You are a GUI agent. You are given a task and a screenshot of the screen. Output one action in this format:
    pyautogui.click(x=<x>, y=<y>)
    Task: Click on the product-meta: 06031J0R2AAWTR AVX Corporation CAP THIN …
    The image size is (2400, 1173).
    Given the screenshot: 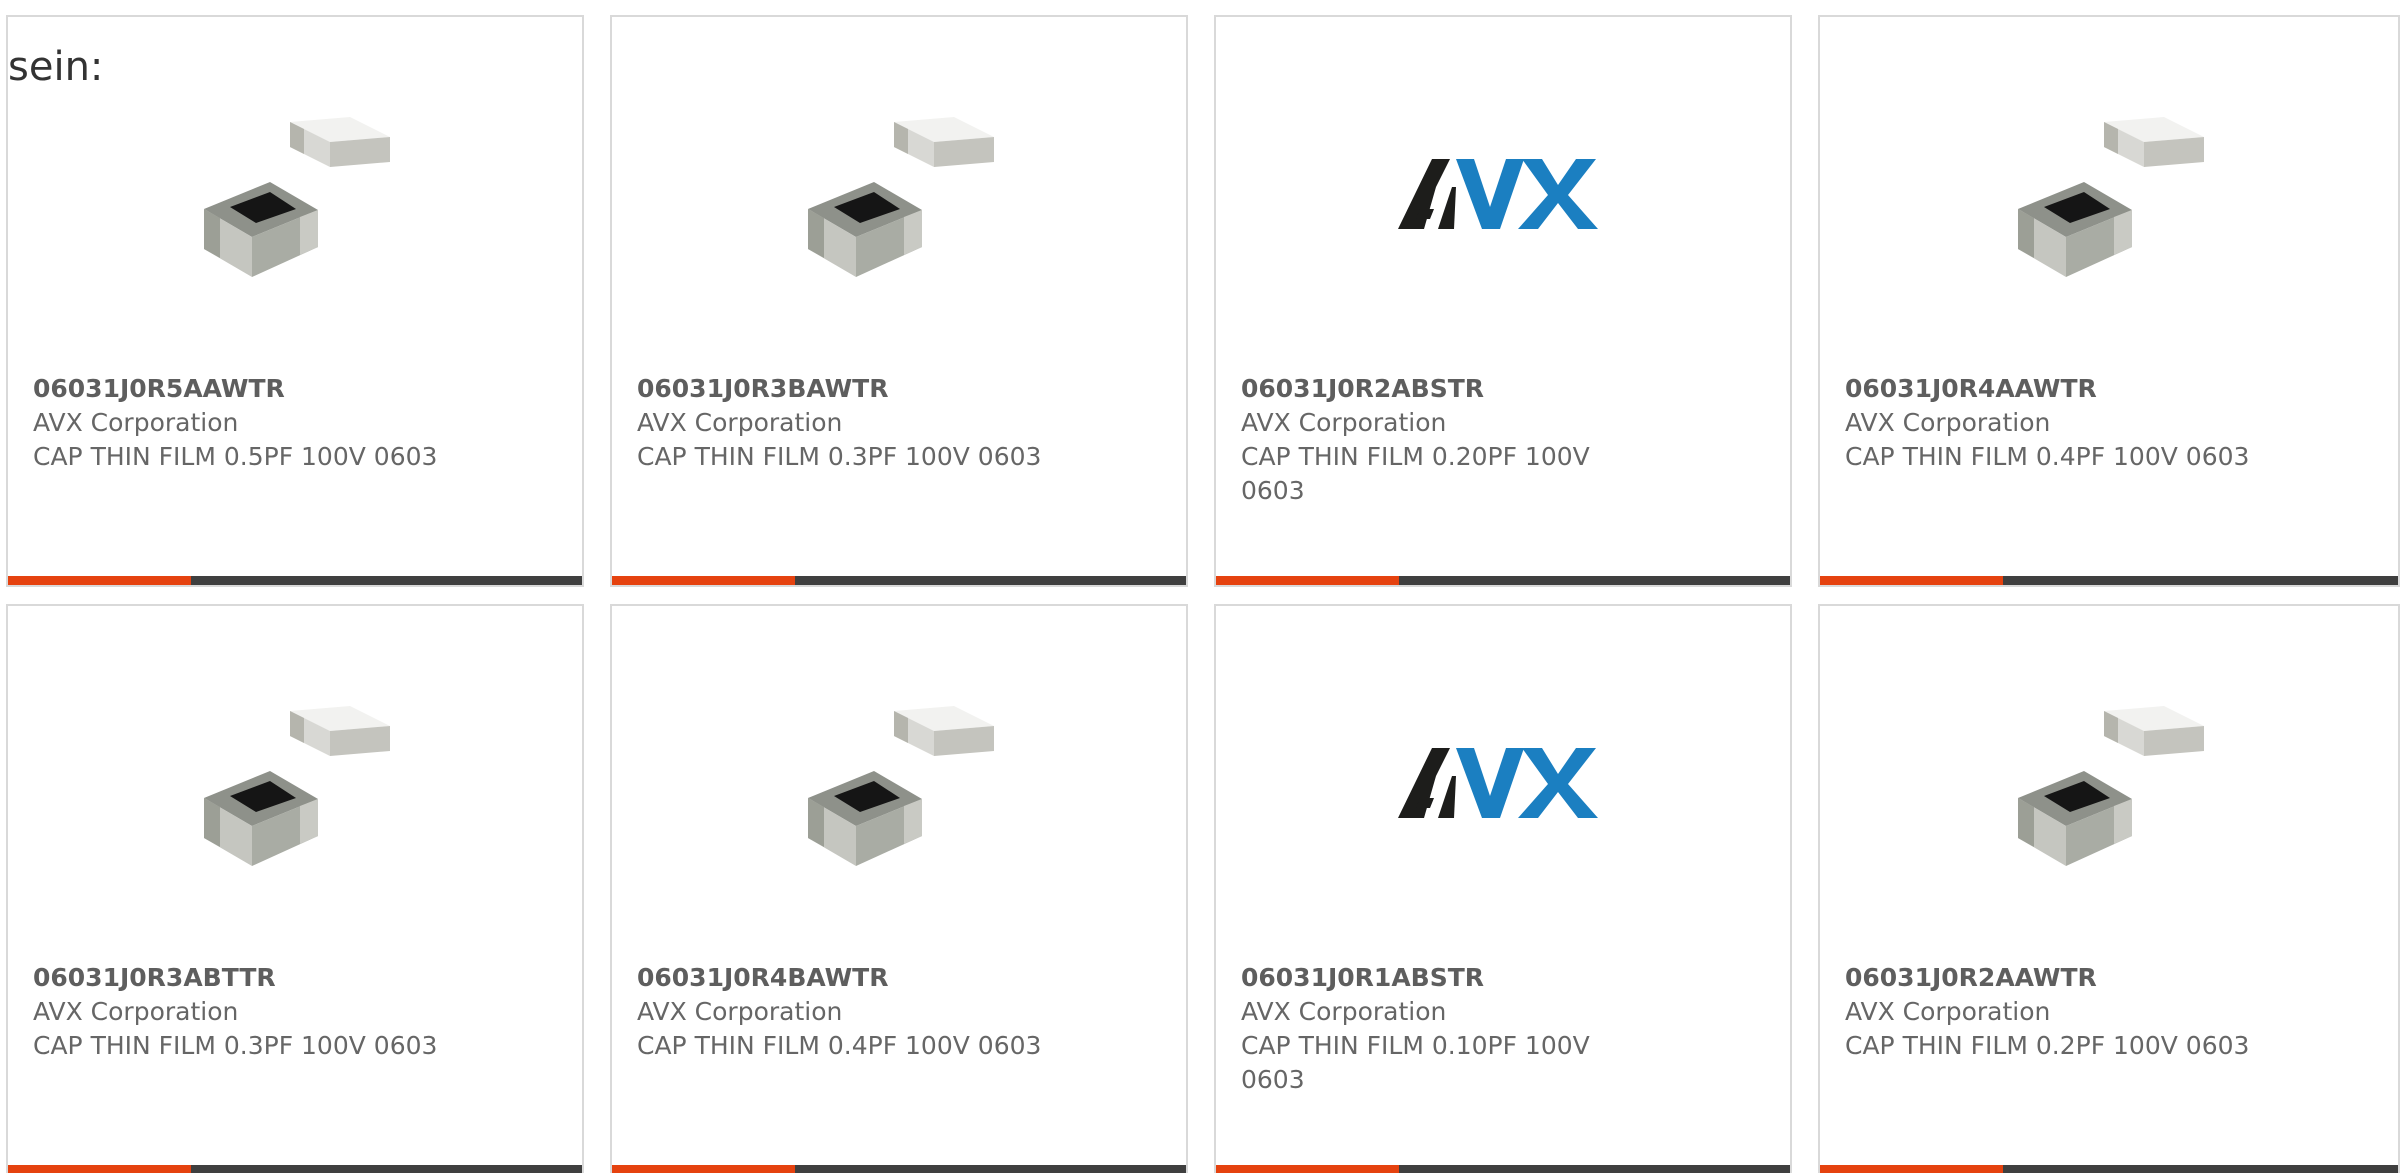 What is the action you would take?
    pyautogui.click(x=2055, y=1012)
    